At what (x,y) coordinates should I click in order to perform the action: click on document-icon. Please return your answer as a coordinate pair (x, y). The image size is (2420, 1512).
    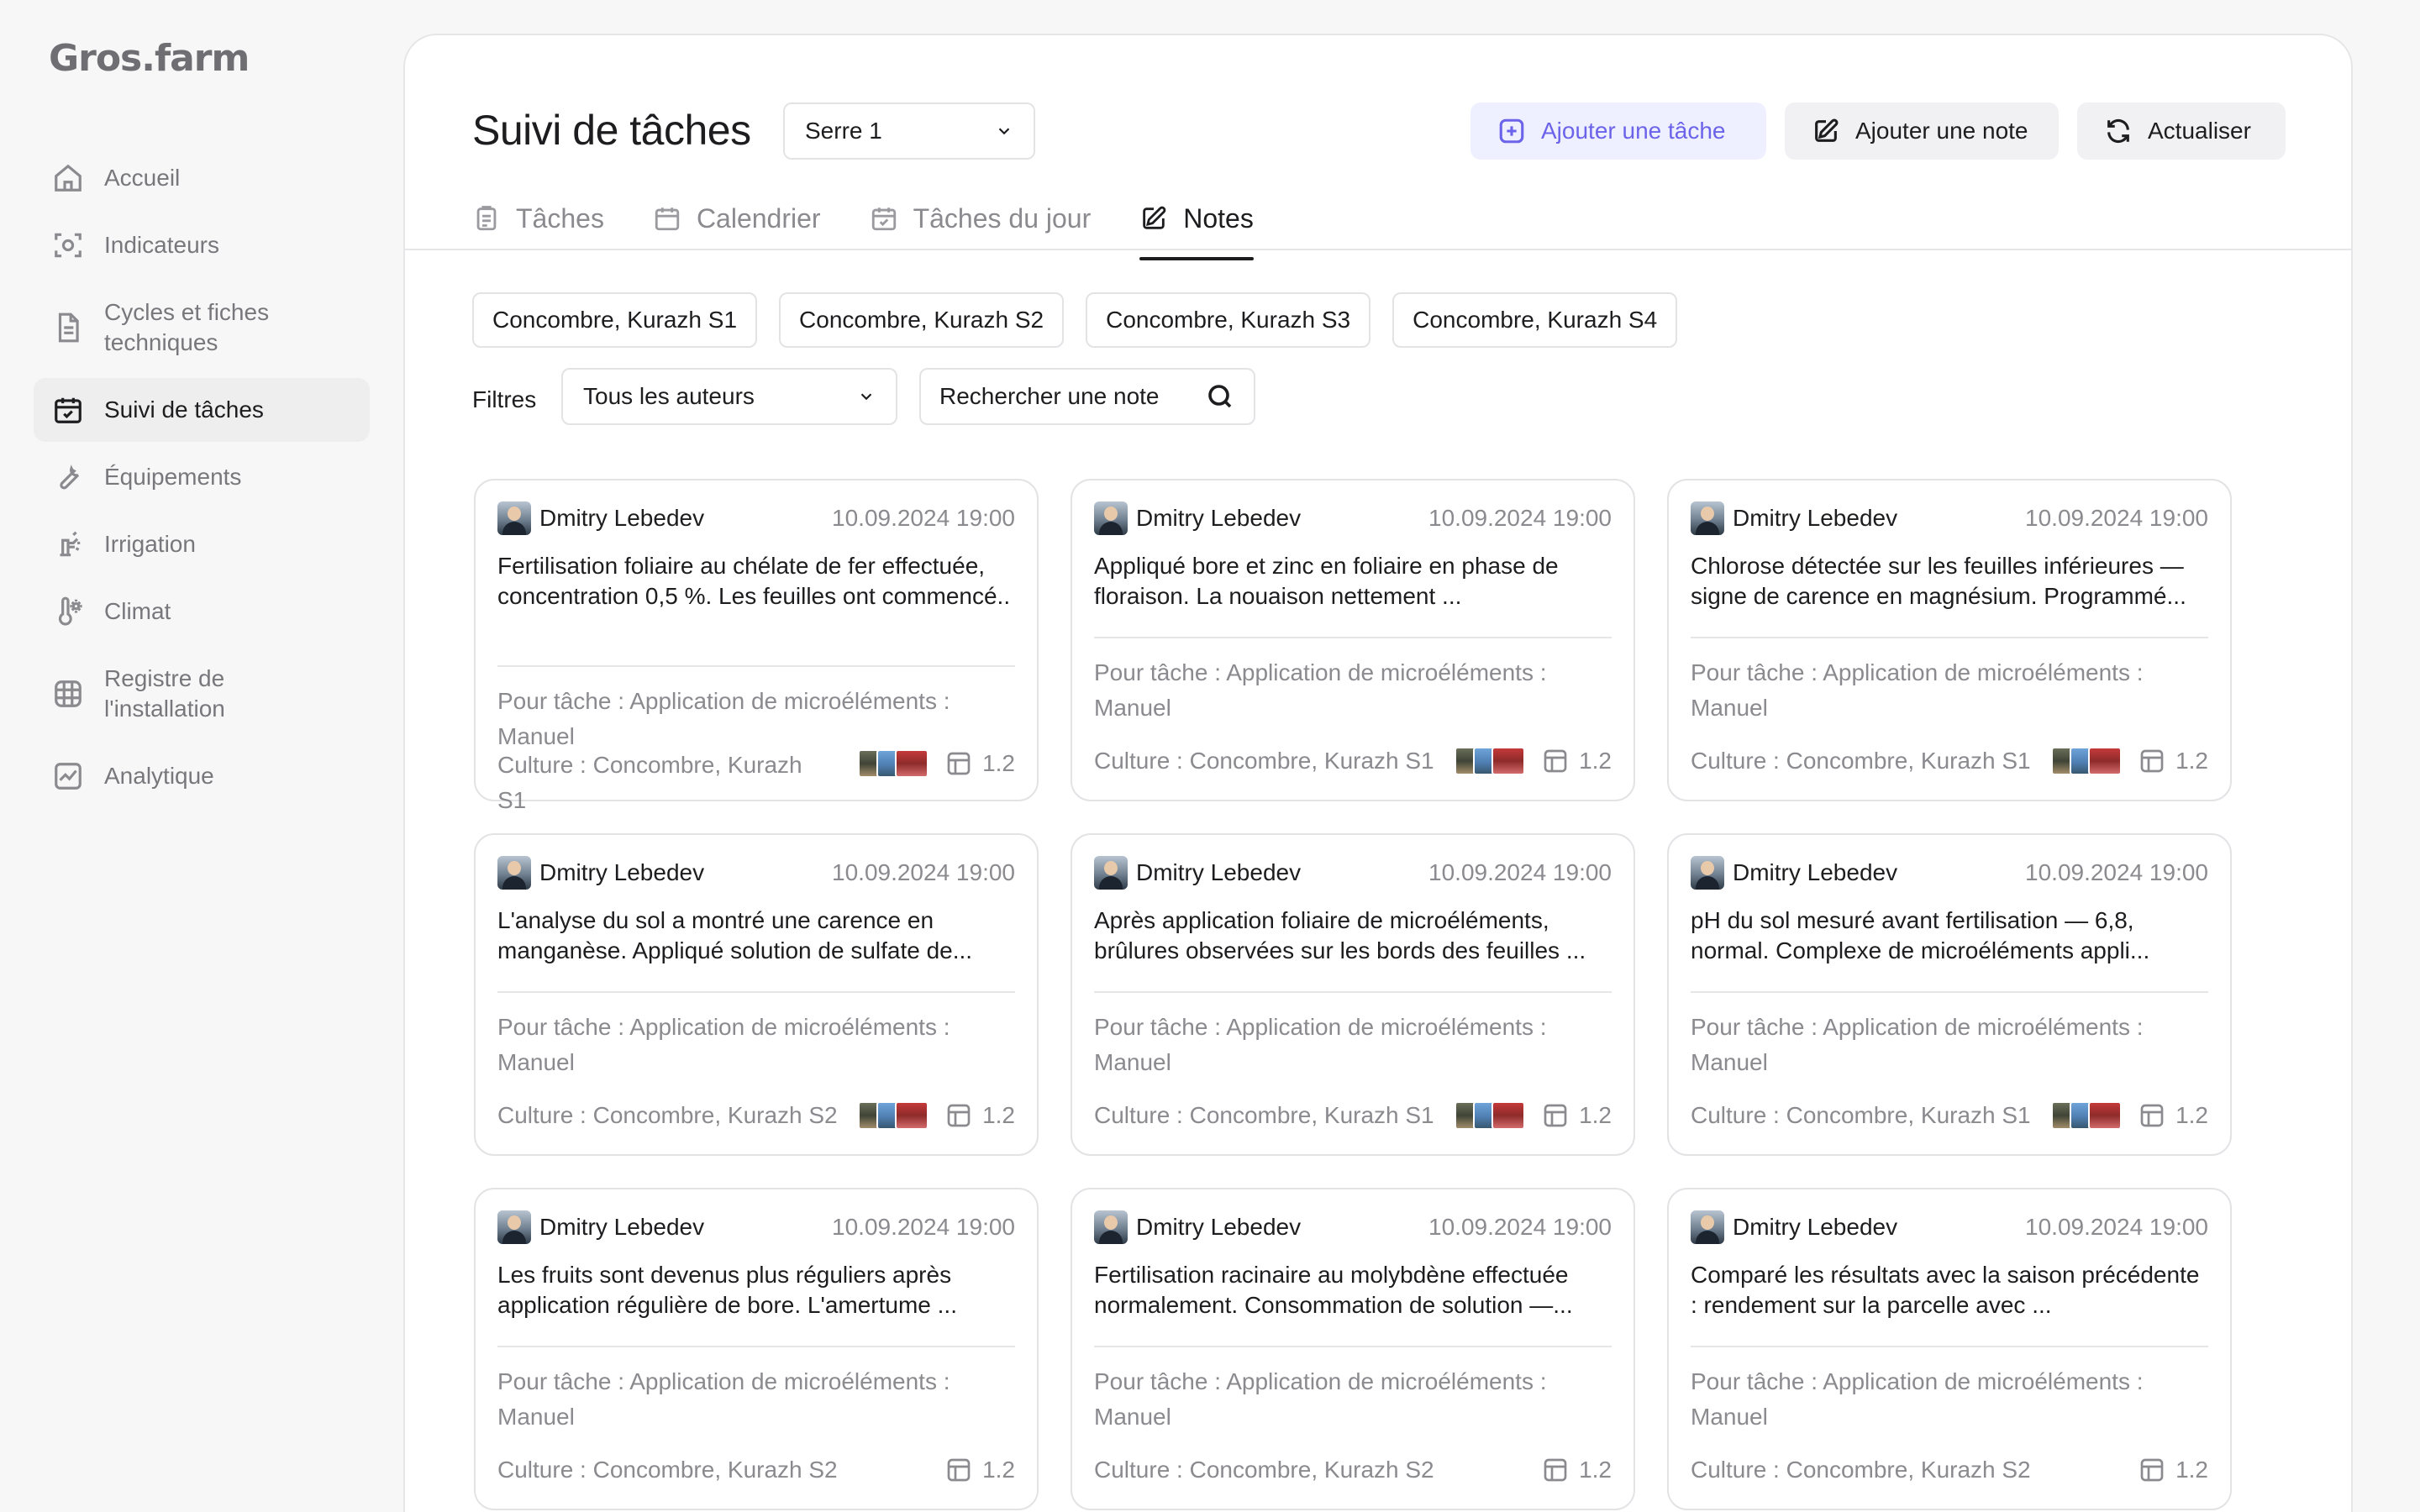
    Looking at the image, I should click on (68, 328).